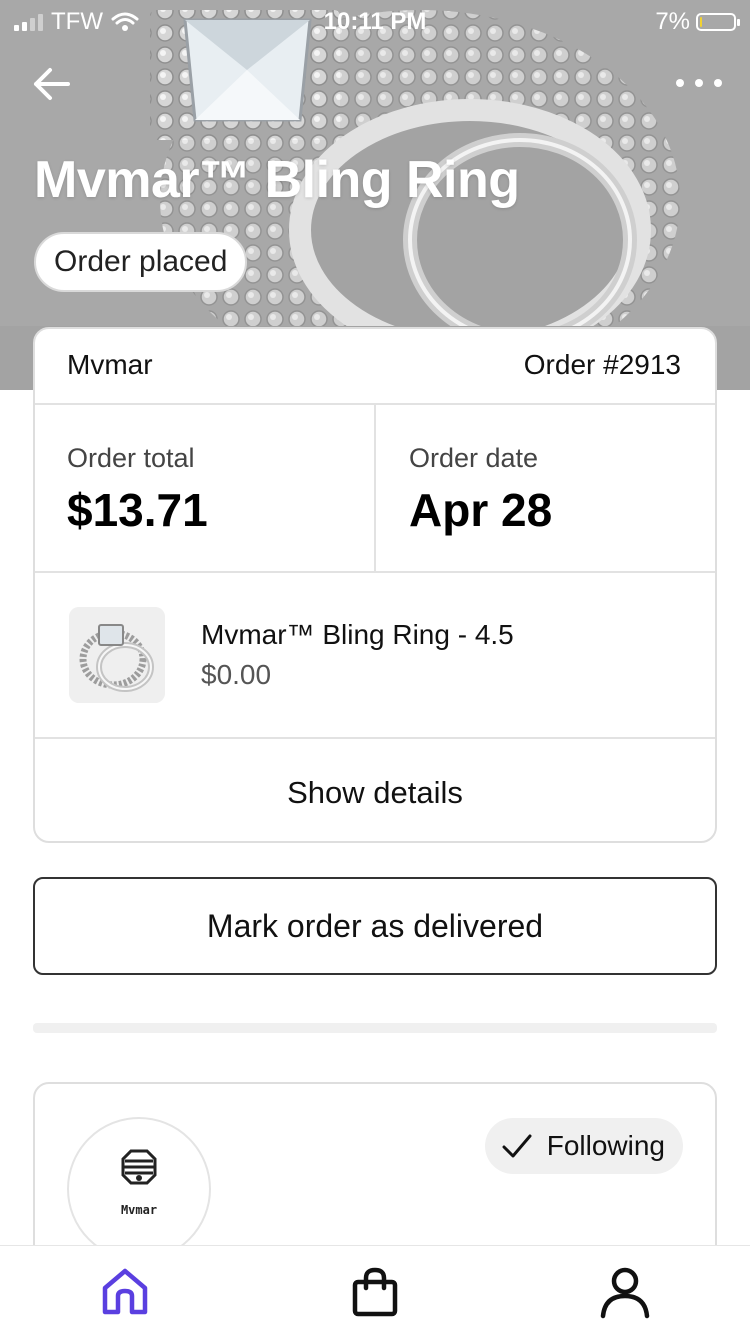 This screenshot has height=1335, width=750. I want to click on shop-logo: Mvmar, so click(139, 1189).